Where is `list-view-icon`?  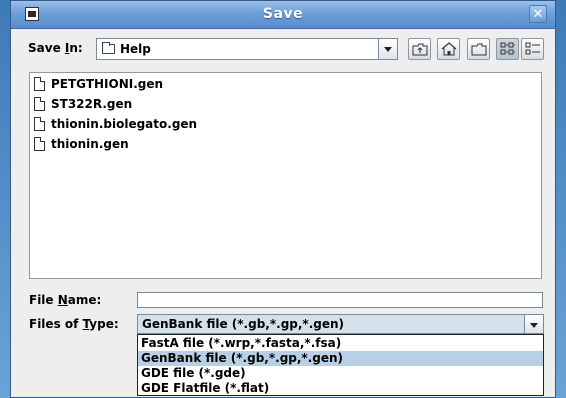 list-view-icon is located at coordinates (507, 48).